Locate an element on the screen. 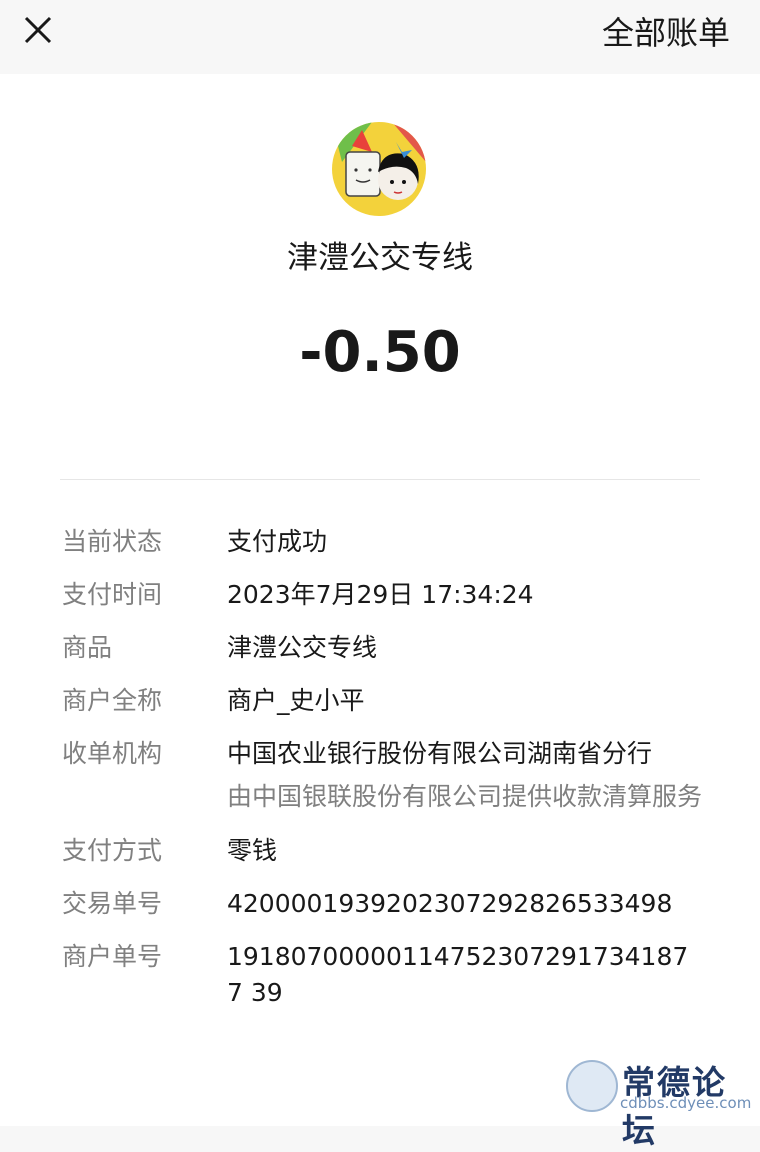  detail-value: 零钱 is located at coordinates (252, 850).